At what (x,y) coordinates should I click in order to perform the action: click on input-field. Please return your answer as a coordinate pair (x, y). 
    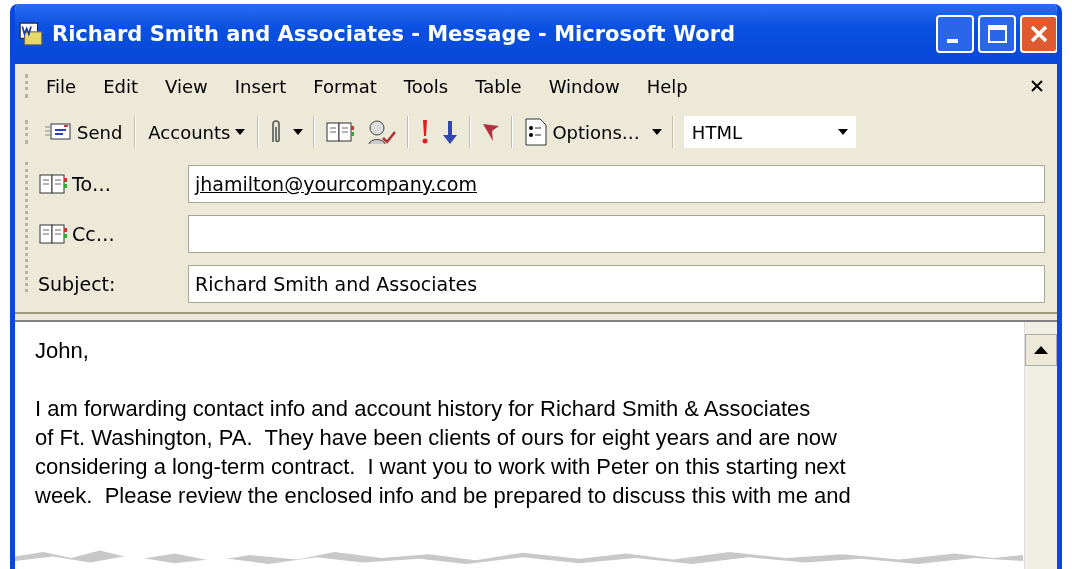
    Looking at the image, I should click on (616, 234).